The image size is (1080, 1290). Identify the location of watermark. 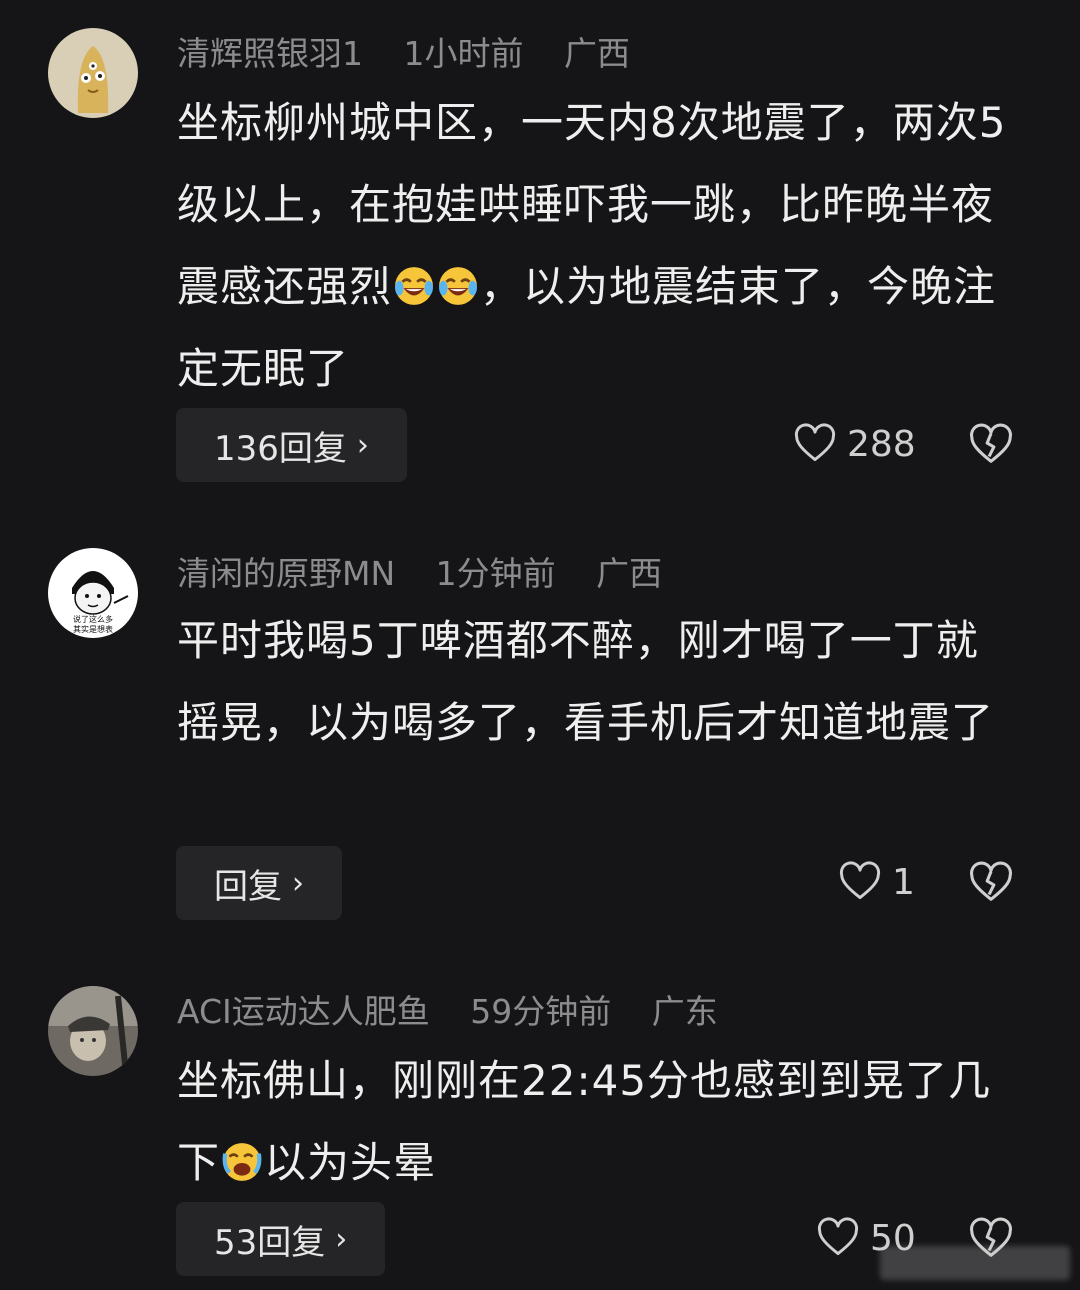
(975, 1263).